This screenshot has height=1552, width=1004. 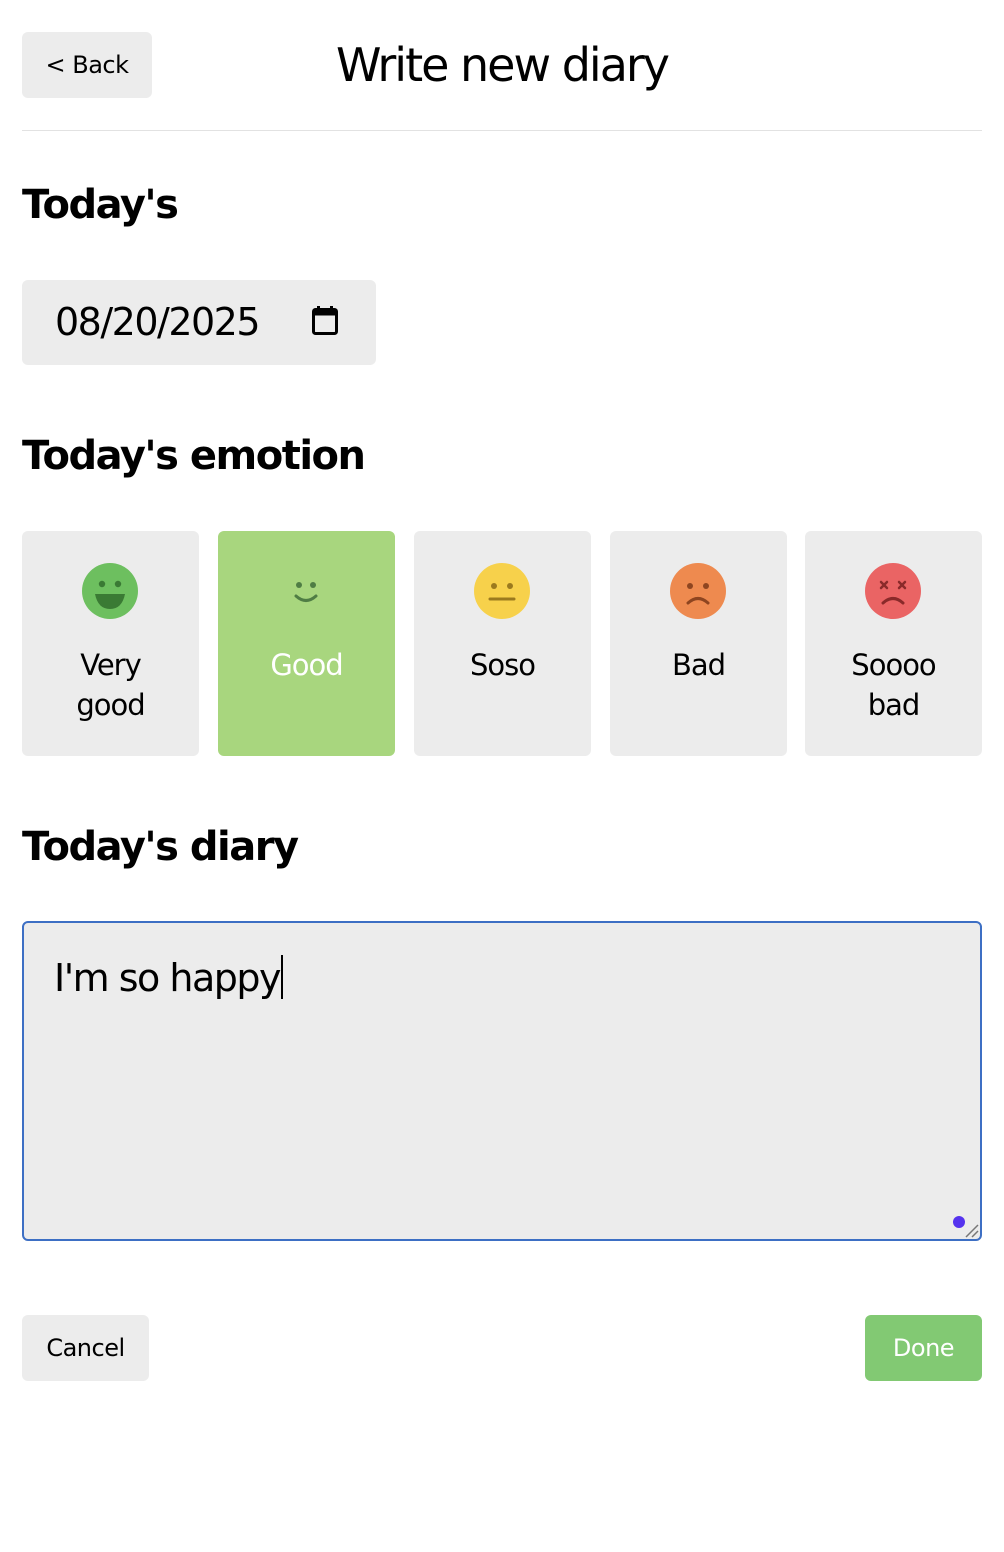 I want to click on emotion-bad: Bad, so click(x=698, y=643).